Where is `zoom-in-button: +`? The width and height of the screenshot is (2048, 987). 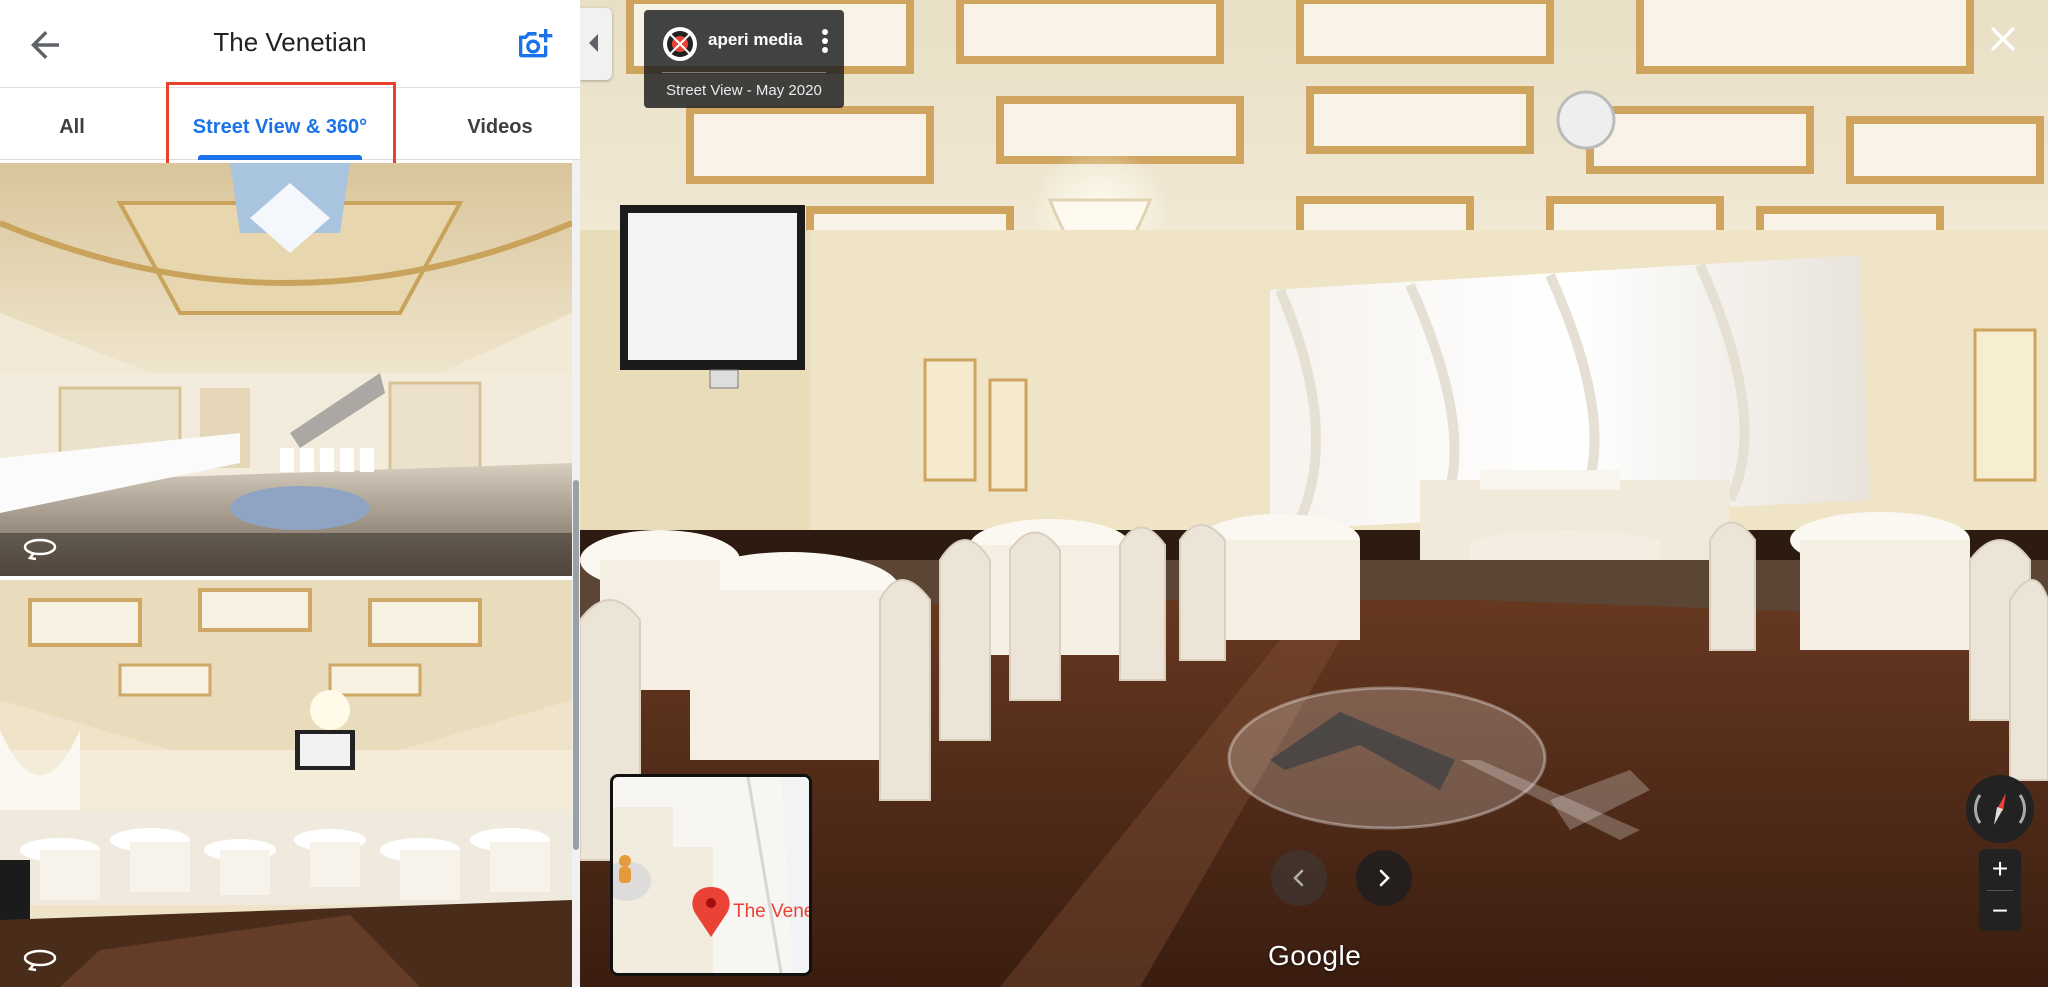 zoom-in-button: + is located at coordinates (2000, 869).